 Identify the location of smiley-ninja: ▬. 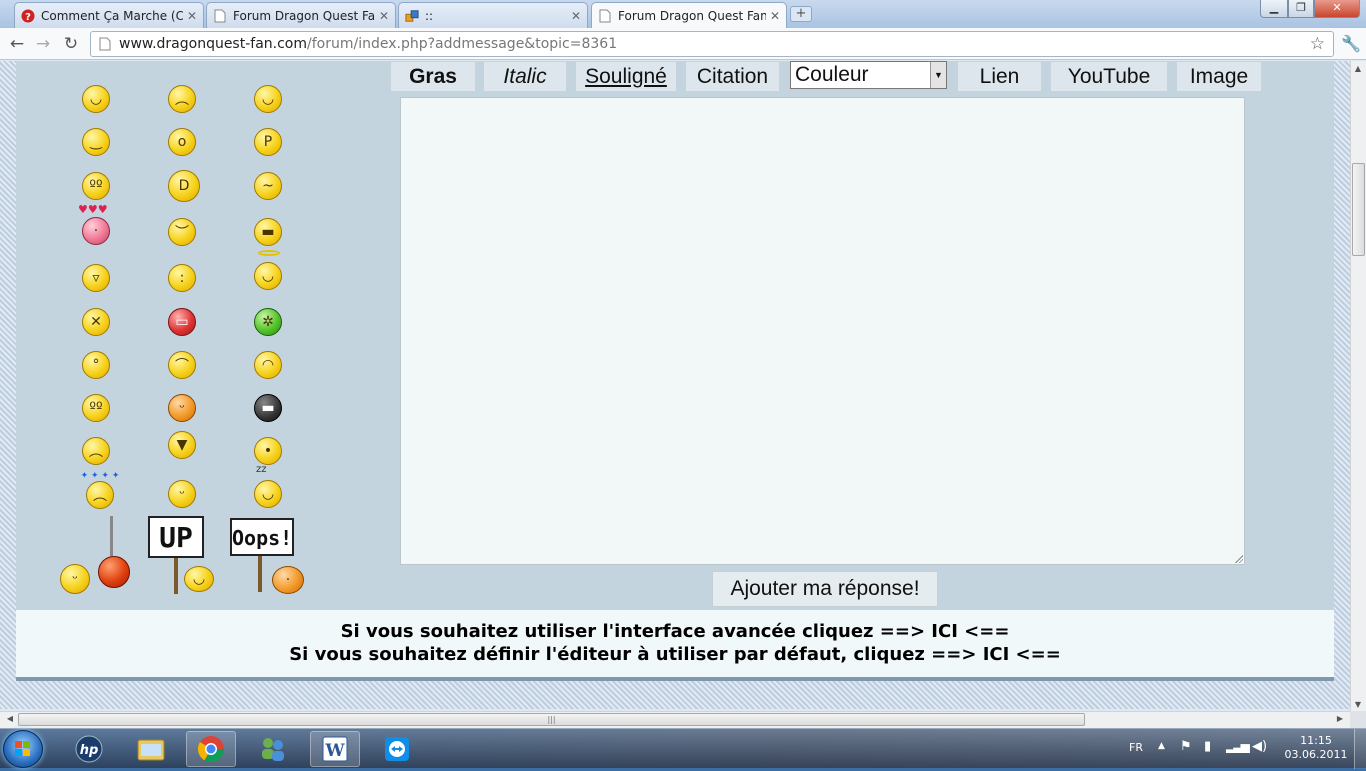
(268, 408).